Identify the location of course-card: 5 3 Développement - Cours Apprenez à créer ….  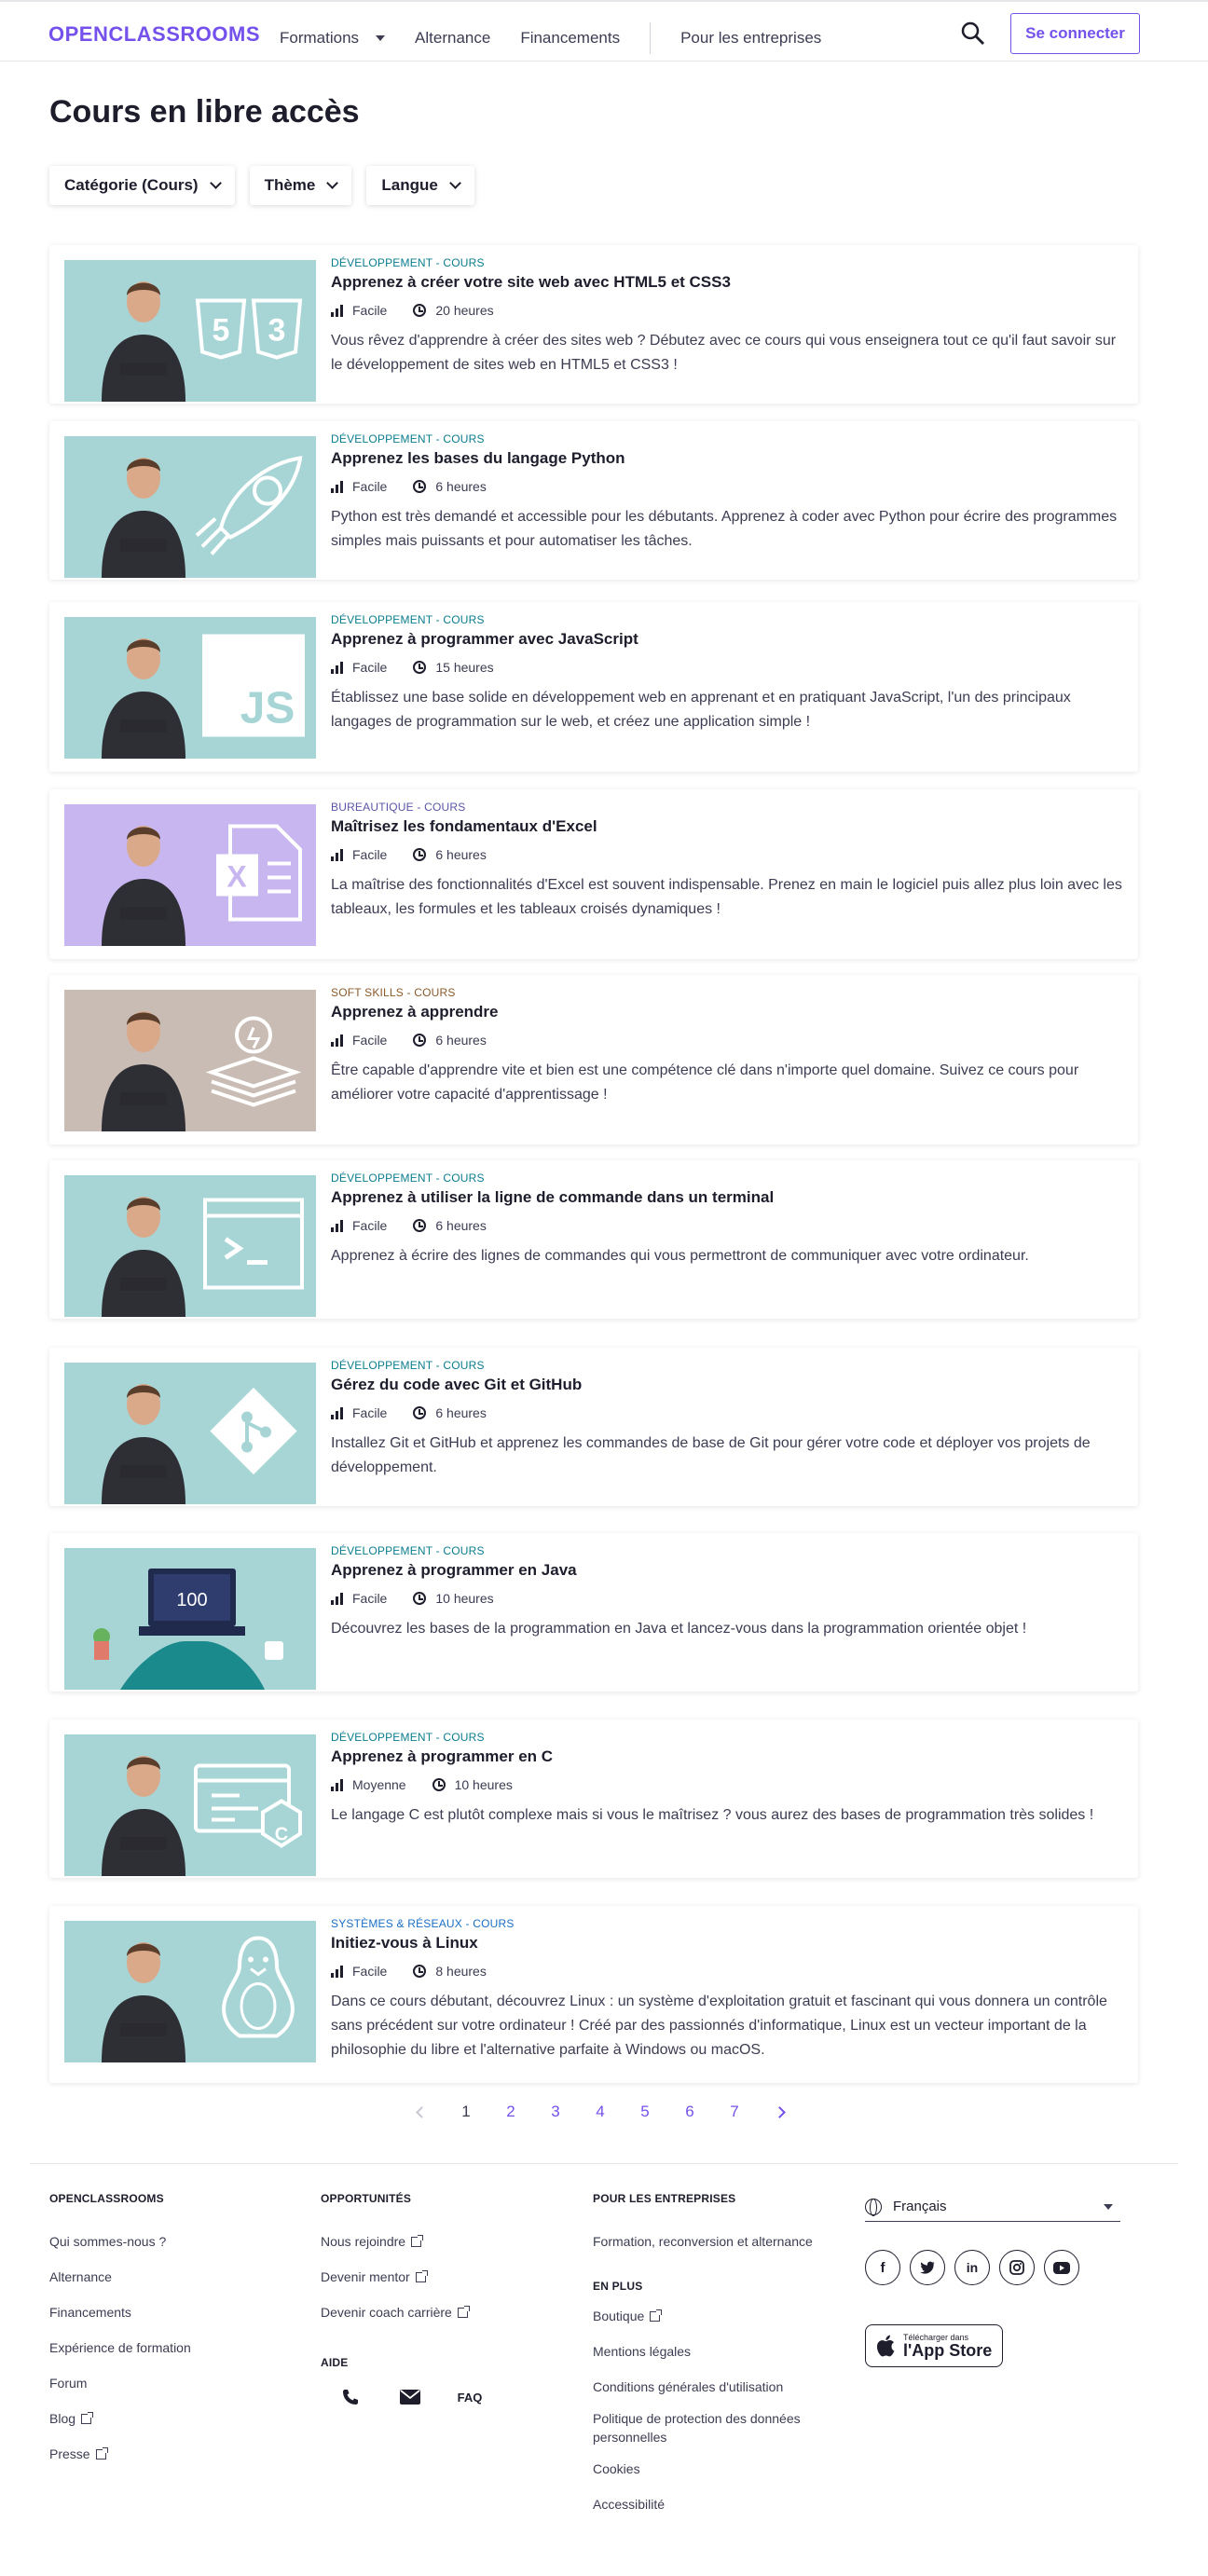
(593, 324).